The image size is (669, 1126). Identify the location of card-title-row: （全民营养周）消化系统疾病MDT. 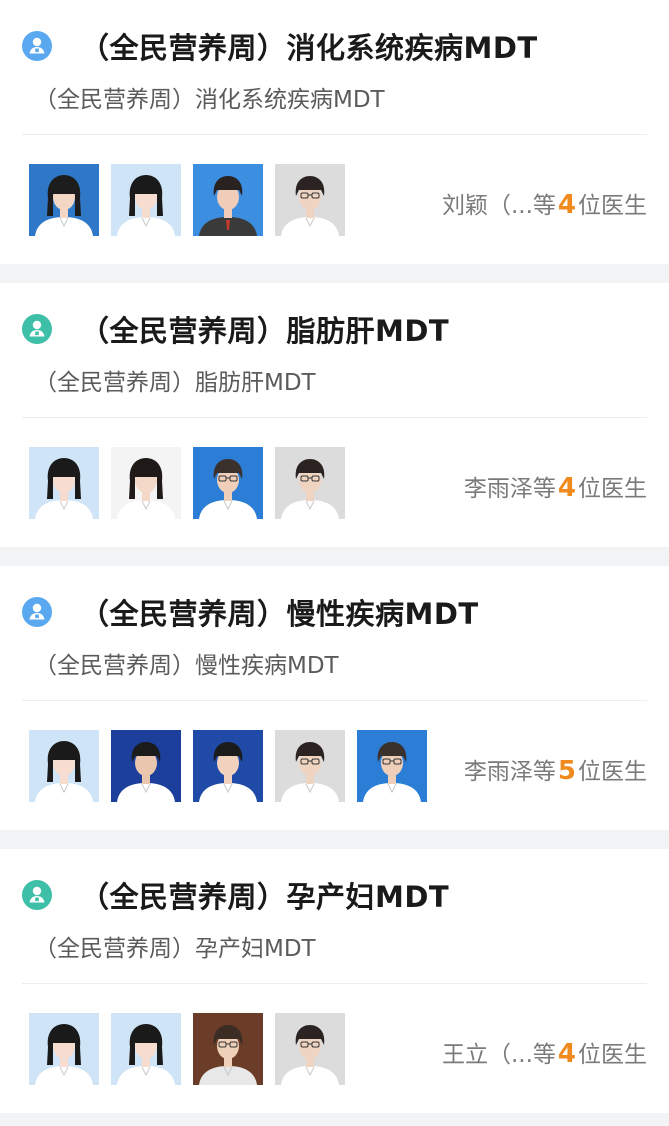
(280, 46).